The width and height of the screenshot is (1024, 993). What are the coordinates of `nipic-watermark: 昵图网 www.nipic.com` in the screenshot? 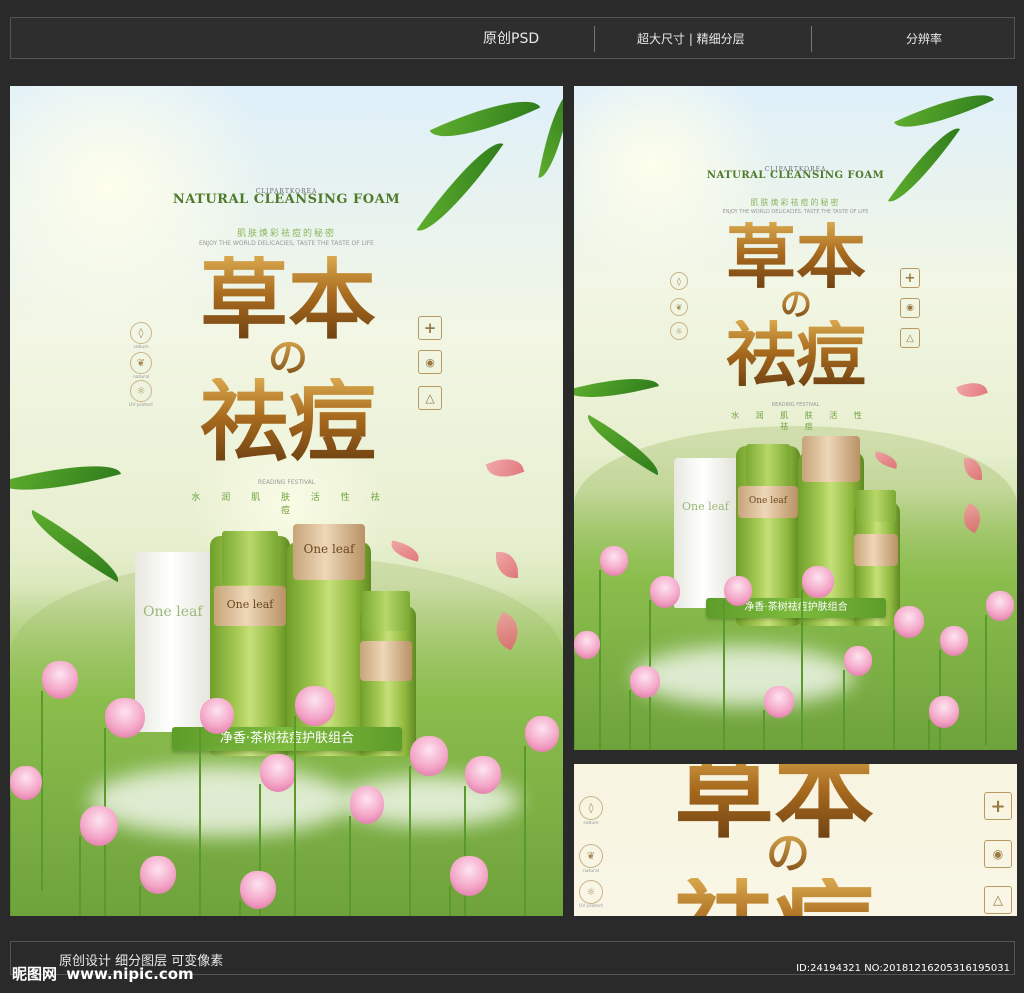 It's located at (103, 973).